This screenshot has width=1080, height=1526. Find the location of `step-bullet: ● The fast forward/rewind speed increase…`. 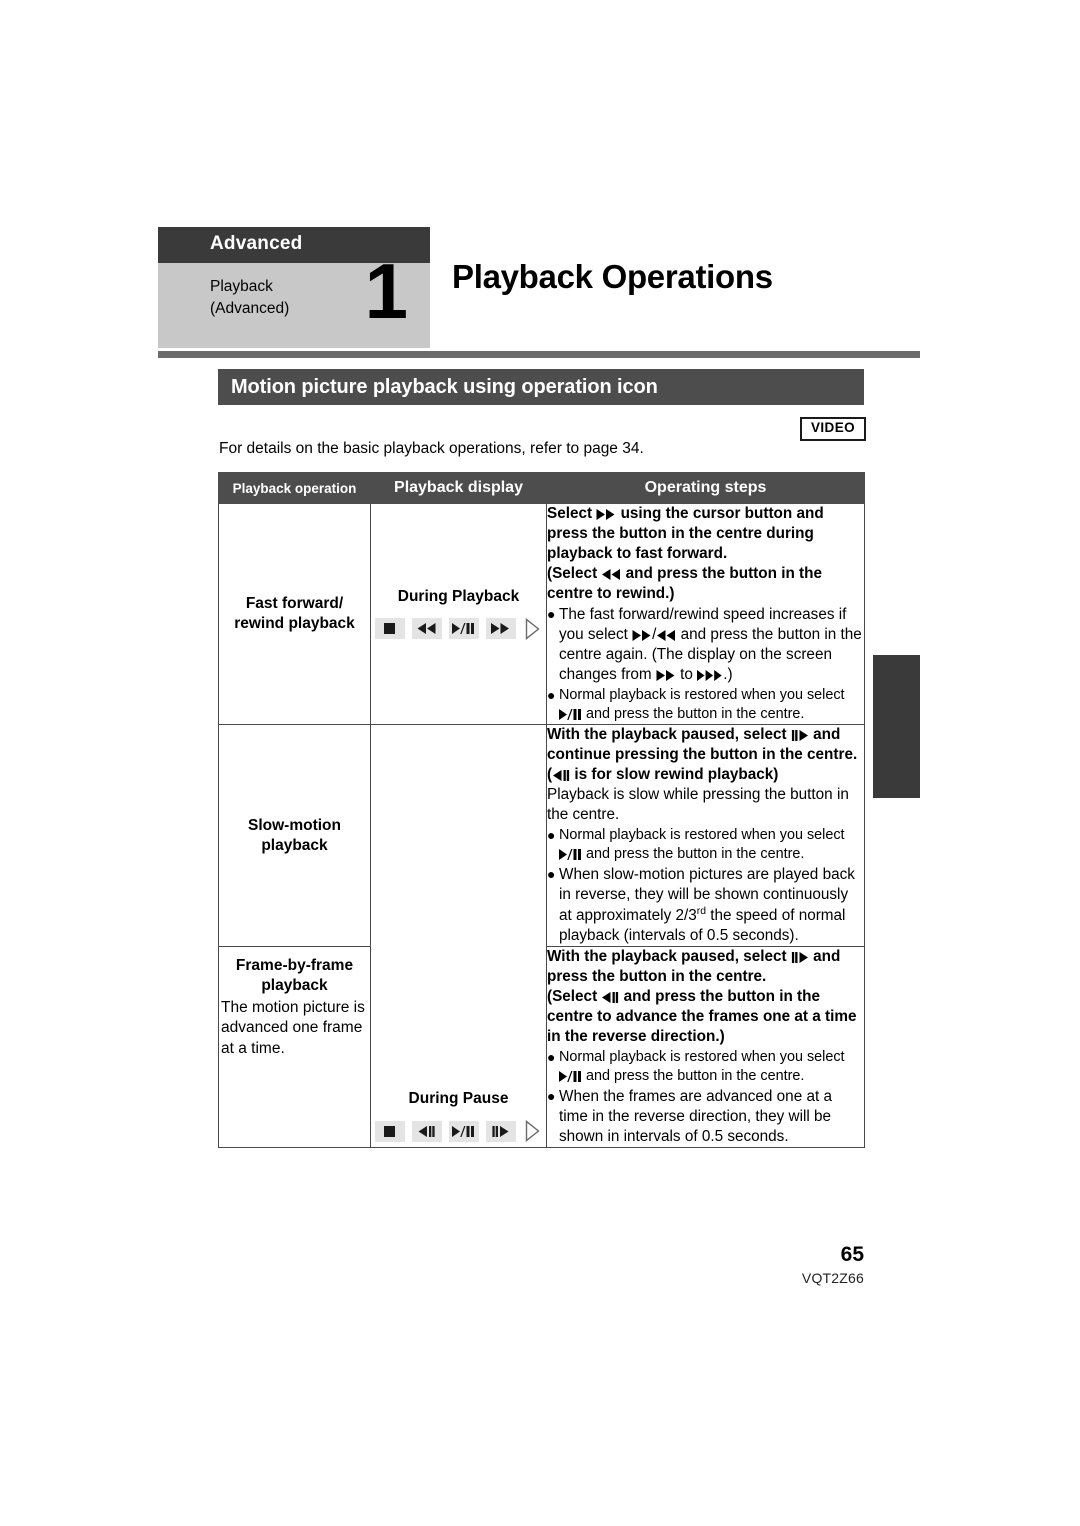

step-bullet: ● The fast forward/rewind speed increase… is located at coordinates (705, 645).